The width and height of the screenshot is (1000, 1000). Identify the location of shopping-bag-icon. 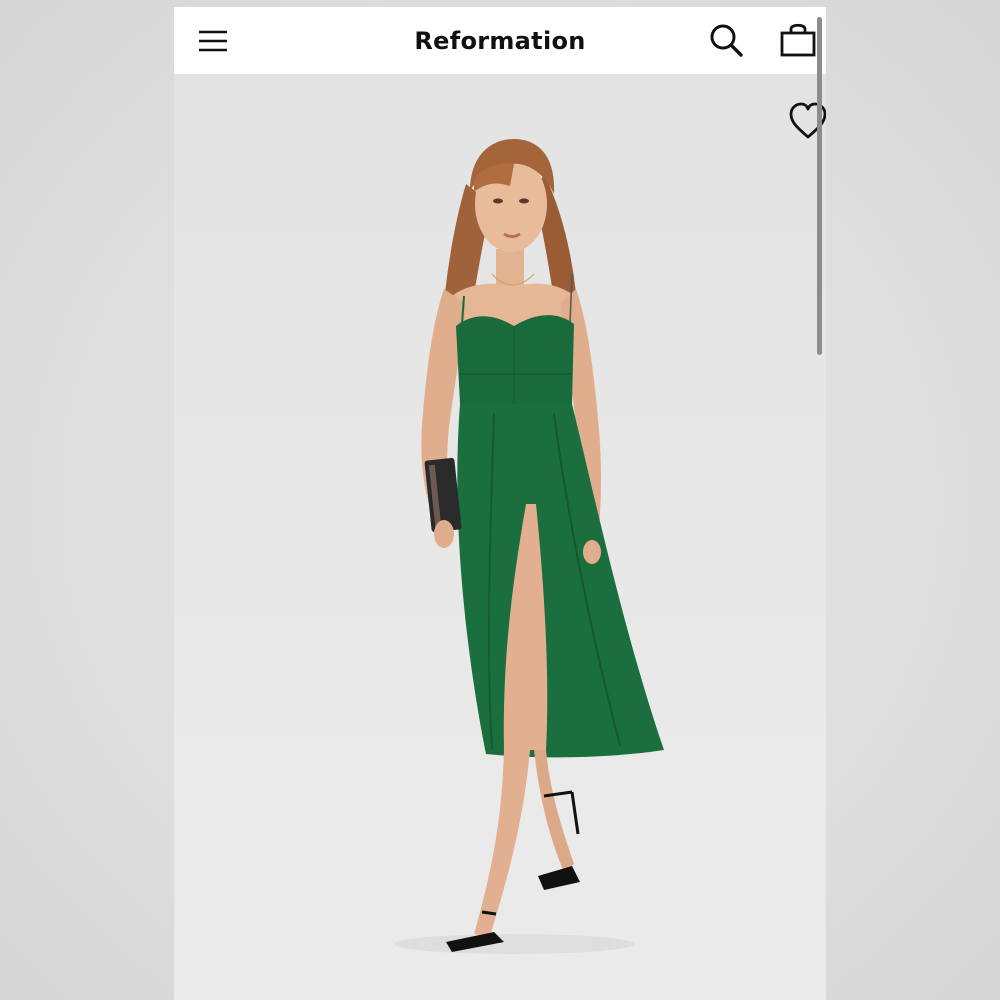
(798, 40).